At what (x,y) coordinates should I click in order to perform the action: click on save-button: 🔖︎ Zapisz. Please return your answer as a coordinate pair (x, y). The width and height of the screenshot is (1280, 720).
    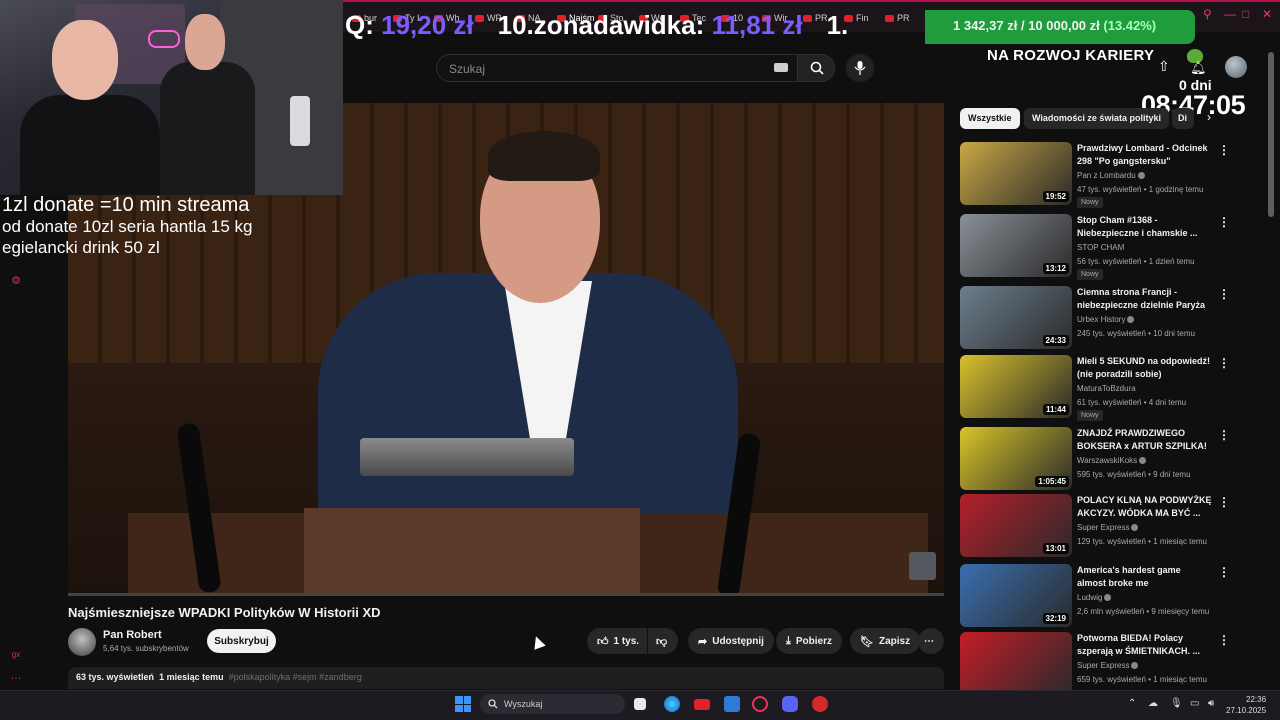
    Looking at the image, I should click on (885, 641).